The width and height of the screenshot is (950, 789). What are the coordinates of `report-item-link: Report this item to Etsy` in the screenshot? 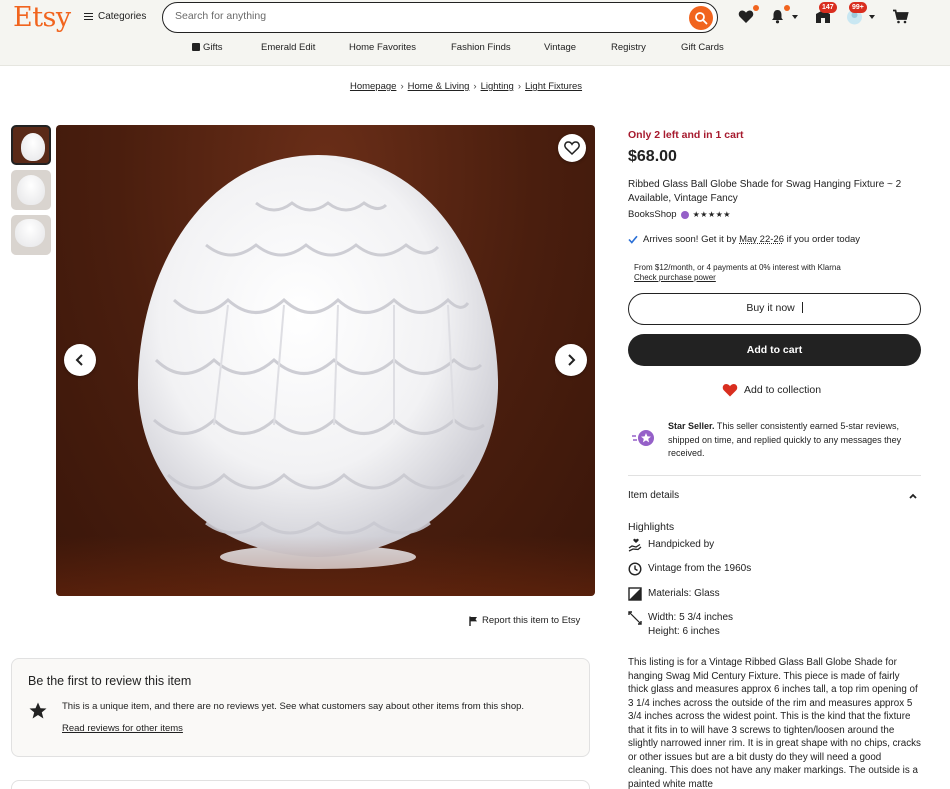 It's located at (524, 620).